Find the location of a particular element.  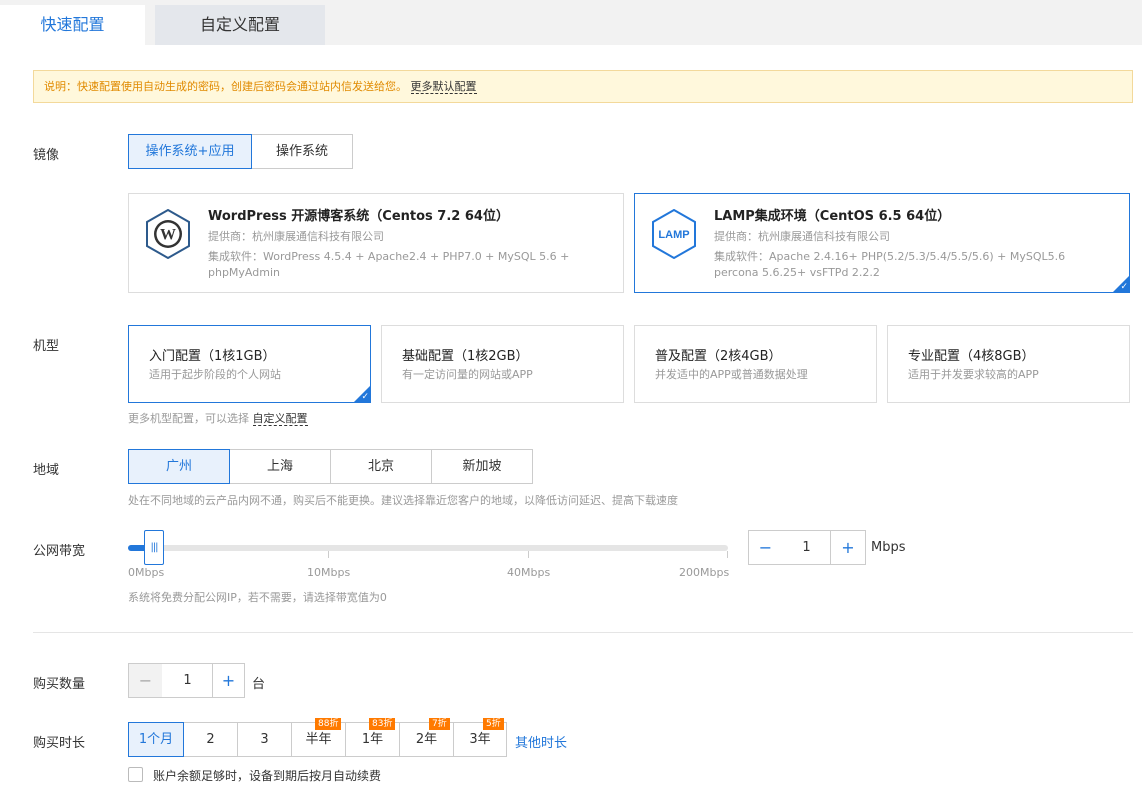

region-guangzhou: 广州 is located at coordinates (179, 466).